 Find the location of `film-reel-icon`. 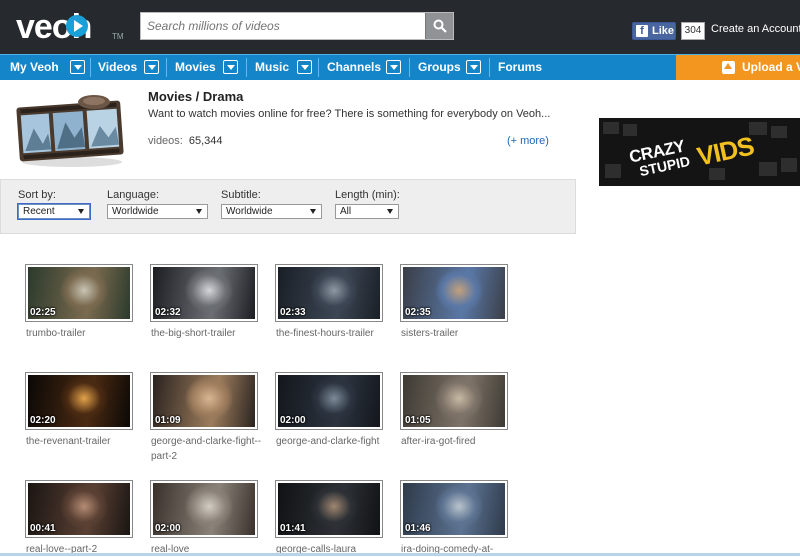

film-reel-icon is located at coordinates (70, 131).